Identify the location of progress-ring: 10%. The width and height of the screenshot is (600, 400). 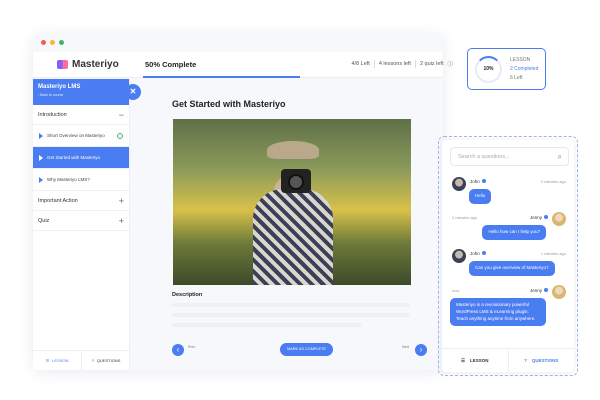
(488, 69).